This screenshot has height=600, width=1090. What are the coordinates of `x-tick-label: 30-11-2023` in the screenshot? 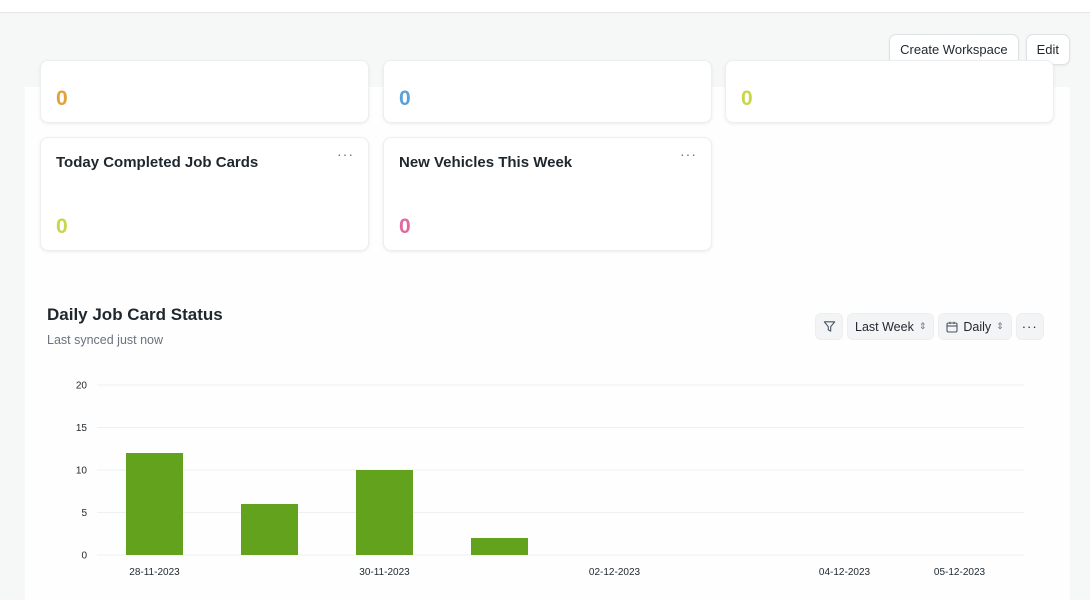 It's located at (384, 572).